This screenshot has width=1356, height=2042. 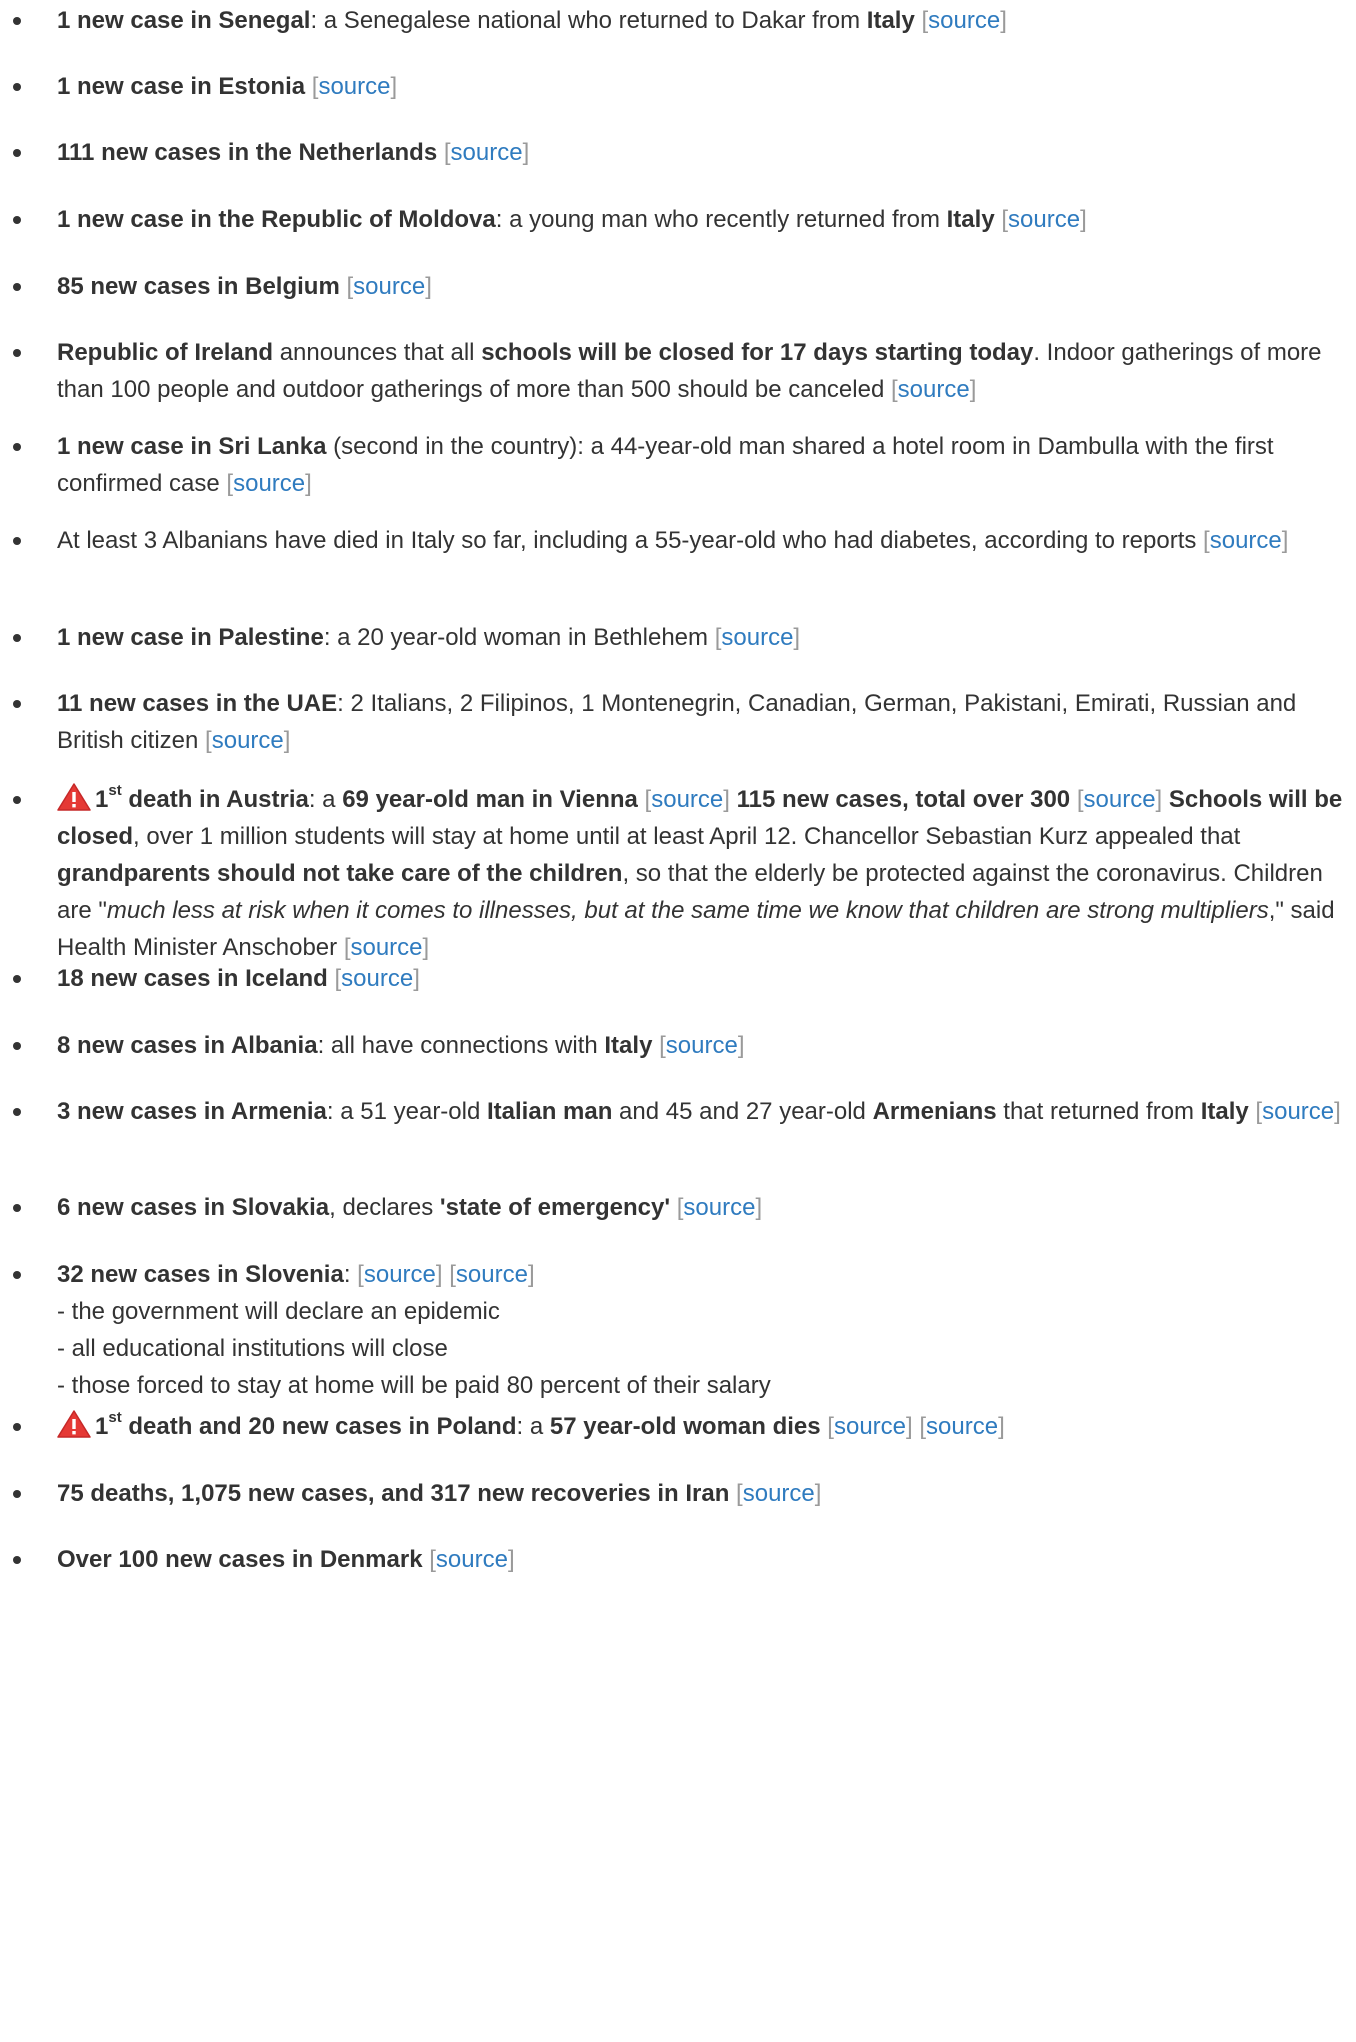 What do you see at coordinates (679, 978) in the screenshot?
I see `list-item: 18 new cases in Iceland [source]` at bounding box center [679, 978].